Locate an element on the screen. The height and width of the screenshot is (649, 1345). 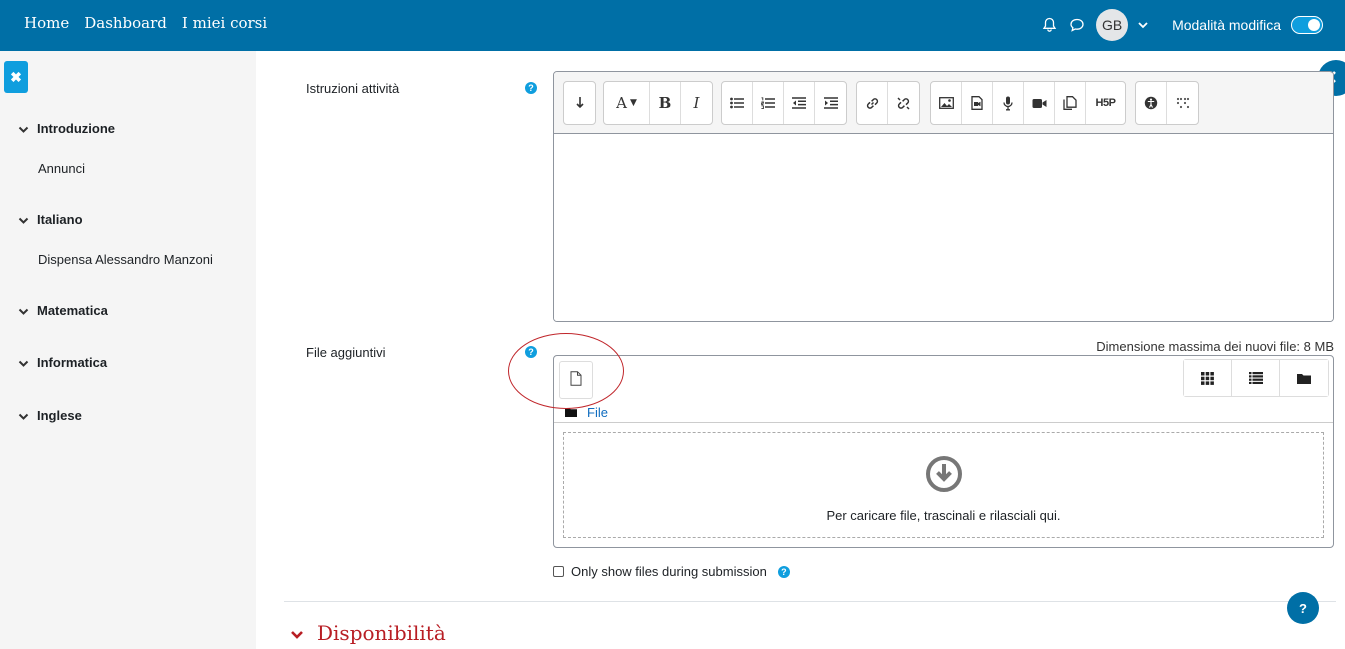
instructions-label: Istruzioni attività is located at coordinates (353, 88).